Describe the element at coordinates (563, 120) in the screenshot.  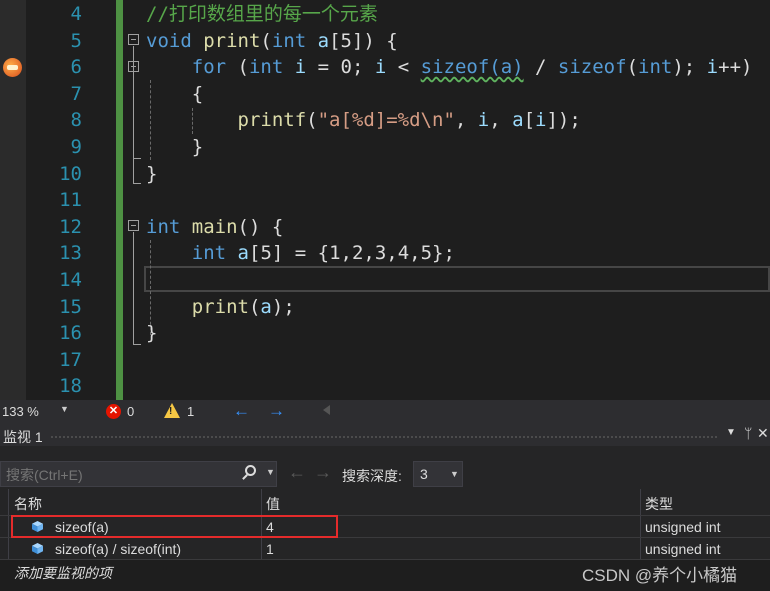
I see `code-token: ]);` at that location.